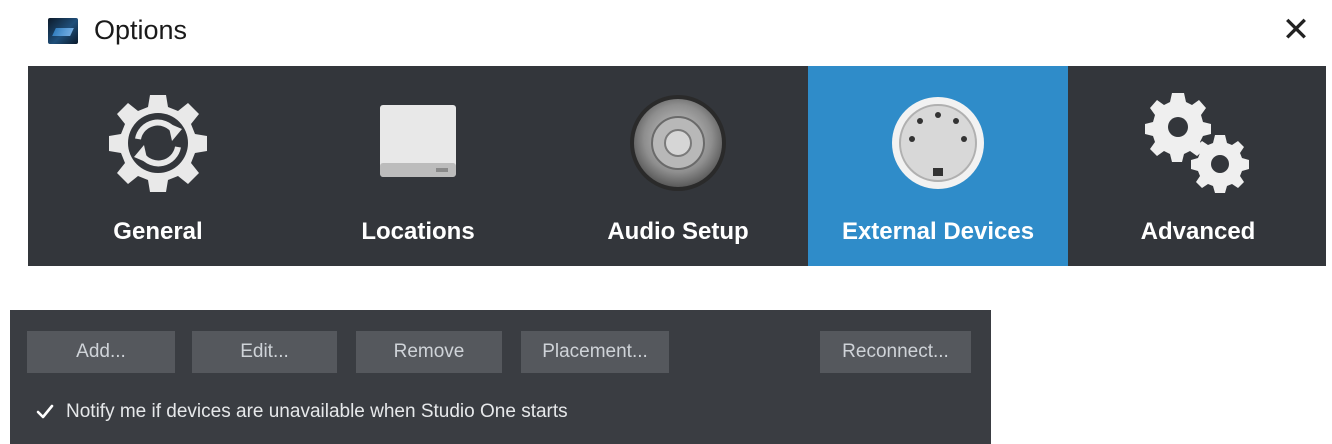 This screenshot has width=1332, height=444. What do you see at coordinates (429, 352) in the screenshot?
I see `remove-button: Remove` at bounding box center [429, 352].